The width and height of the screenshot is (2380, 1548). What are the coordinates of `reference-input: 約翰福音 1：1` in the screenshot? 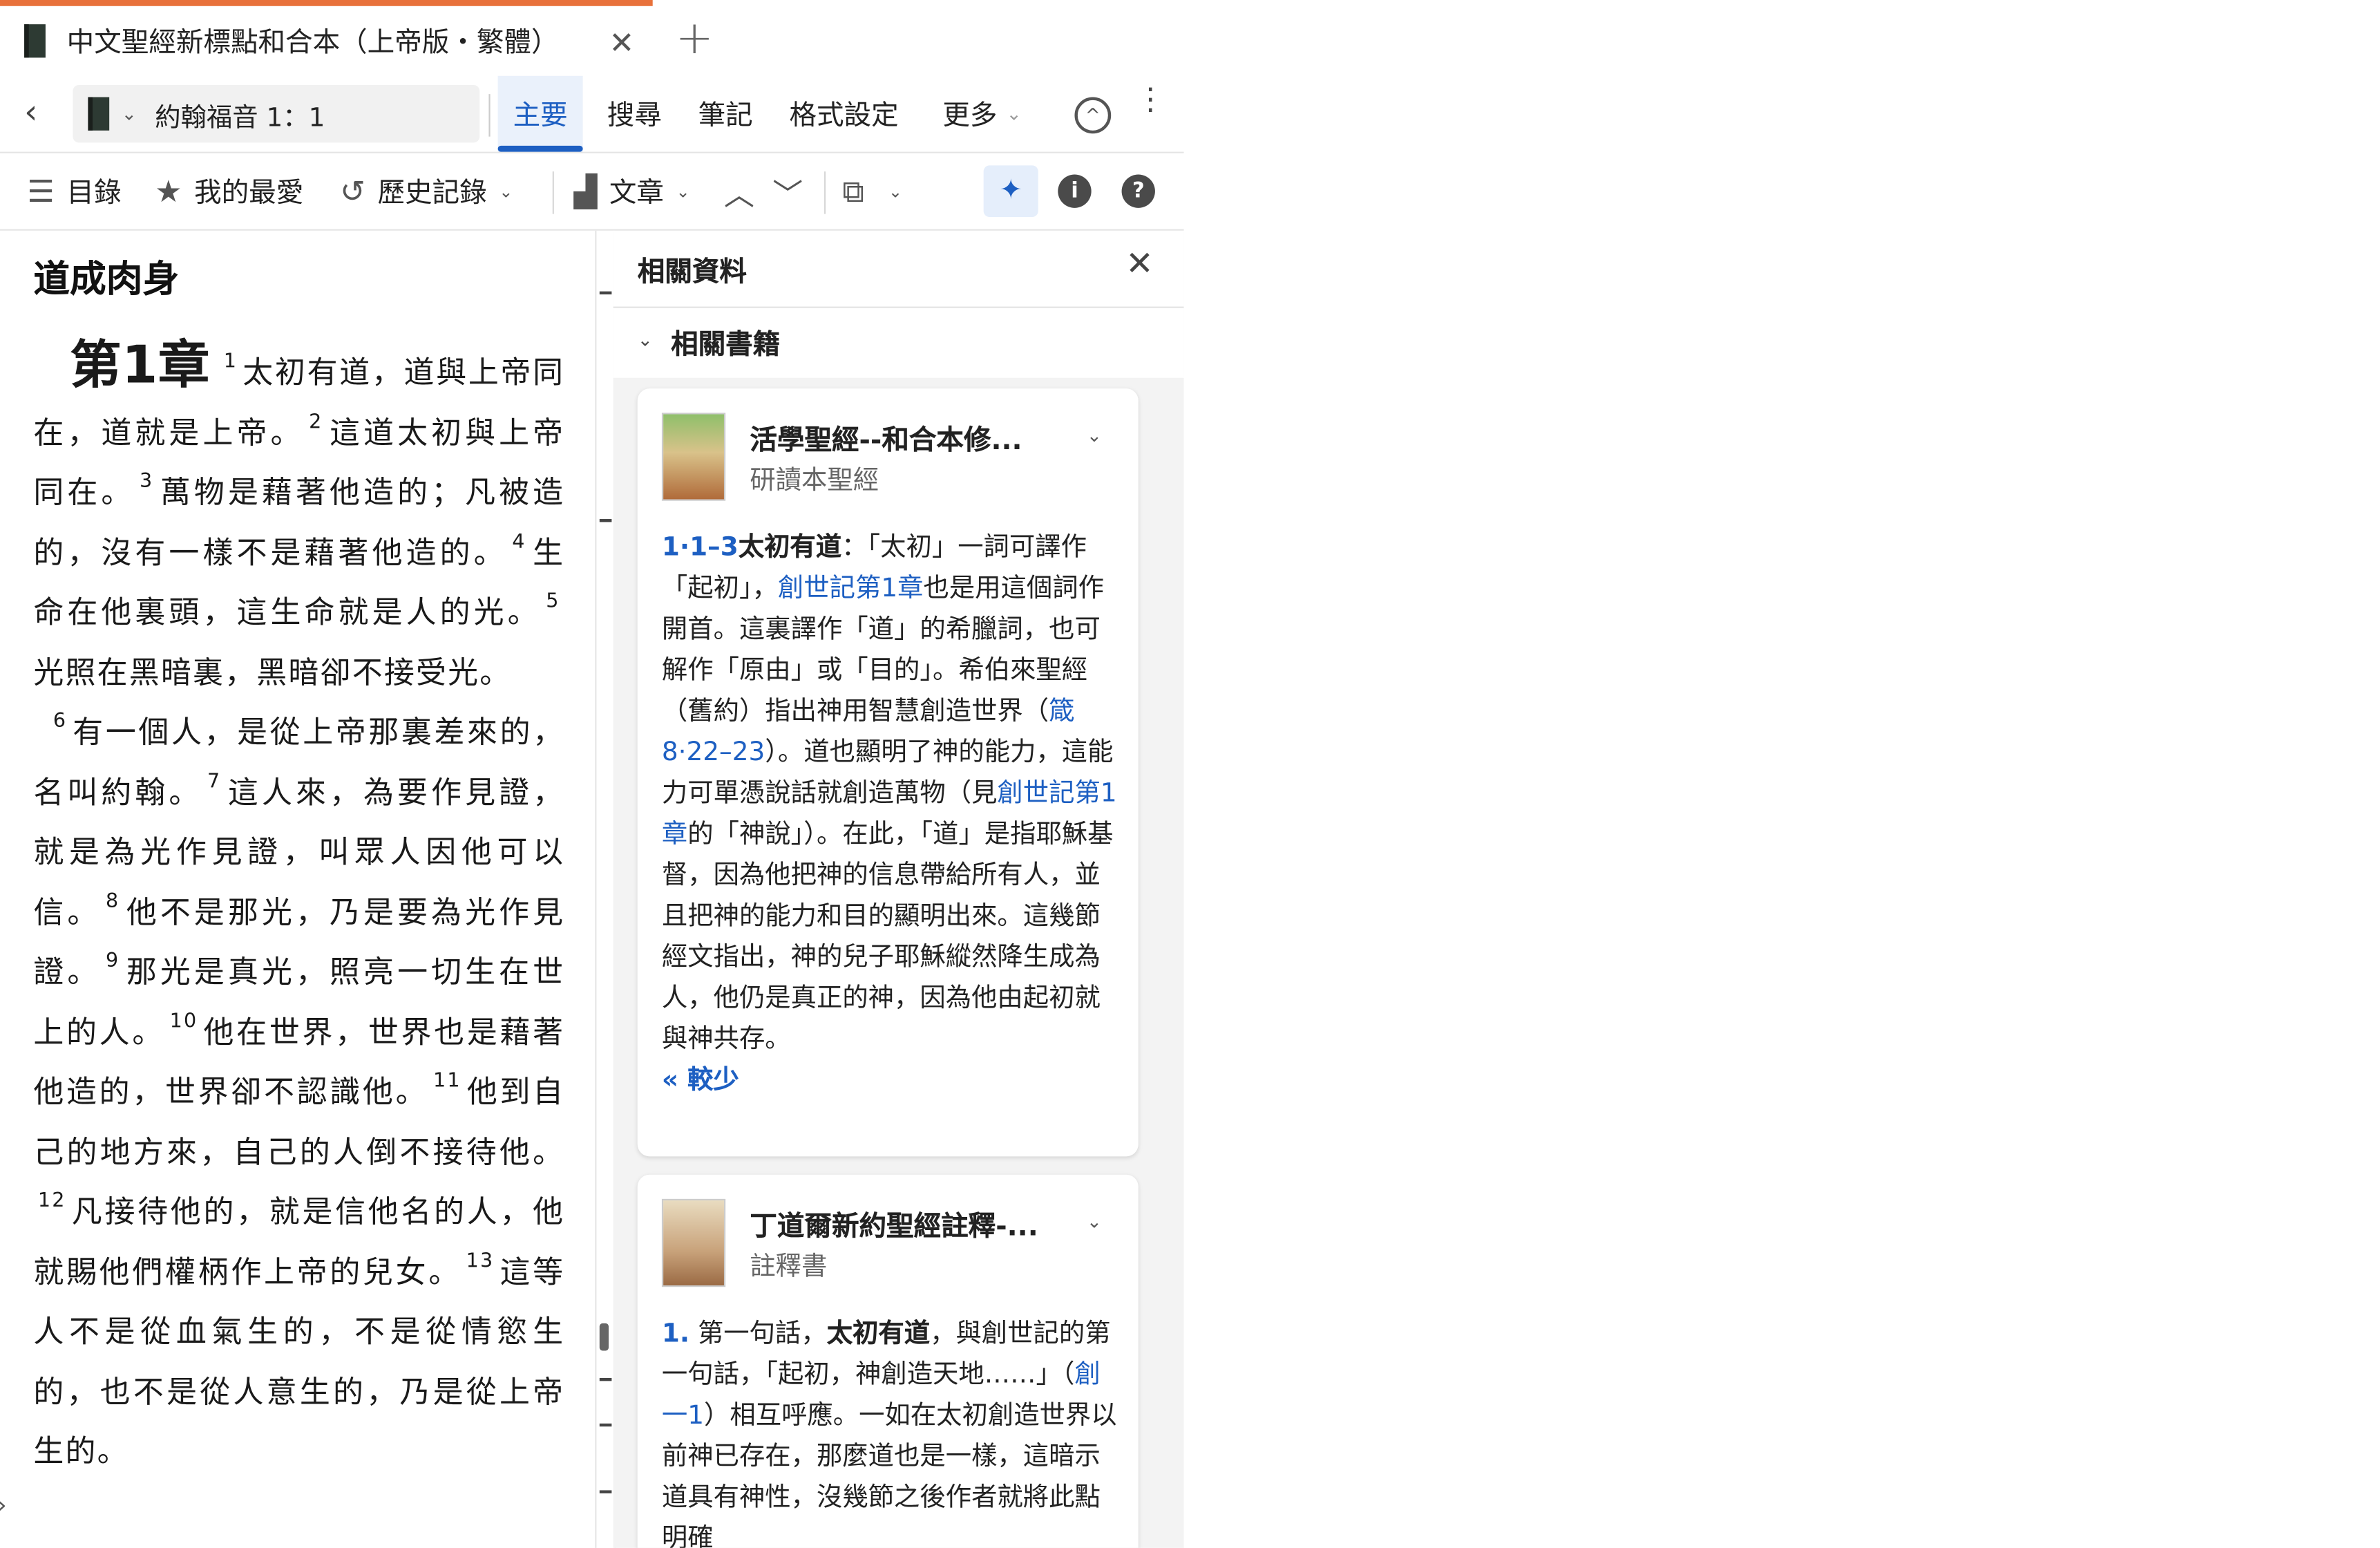 It's located at (240, 114).